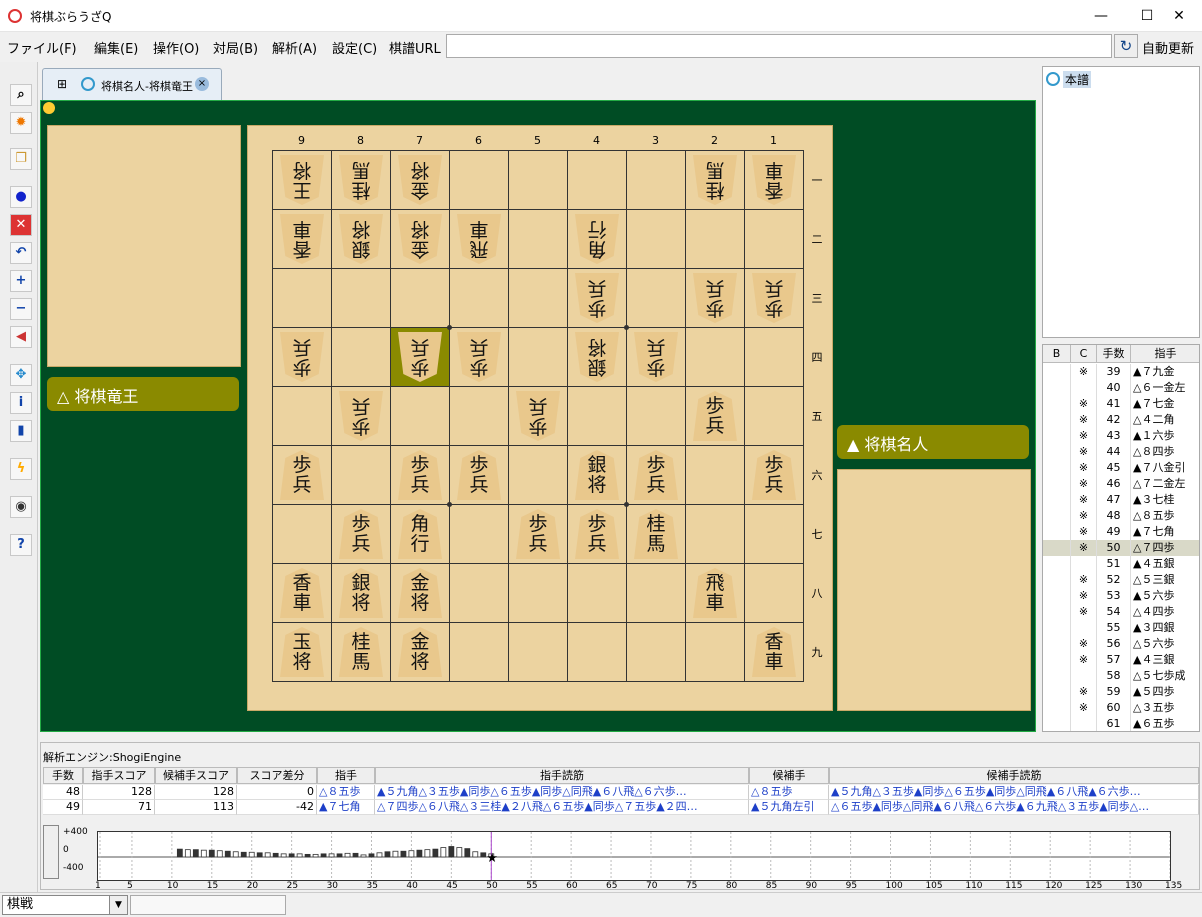 The image size is (1202, 917). I want to click on menu-file: ファイル(F), so click(42, 47).